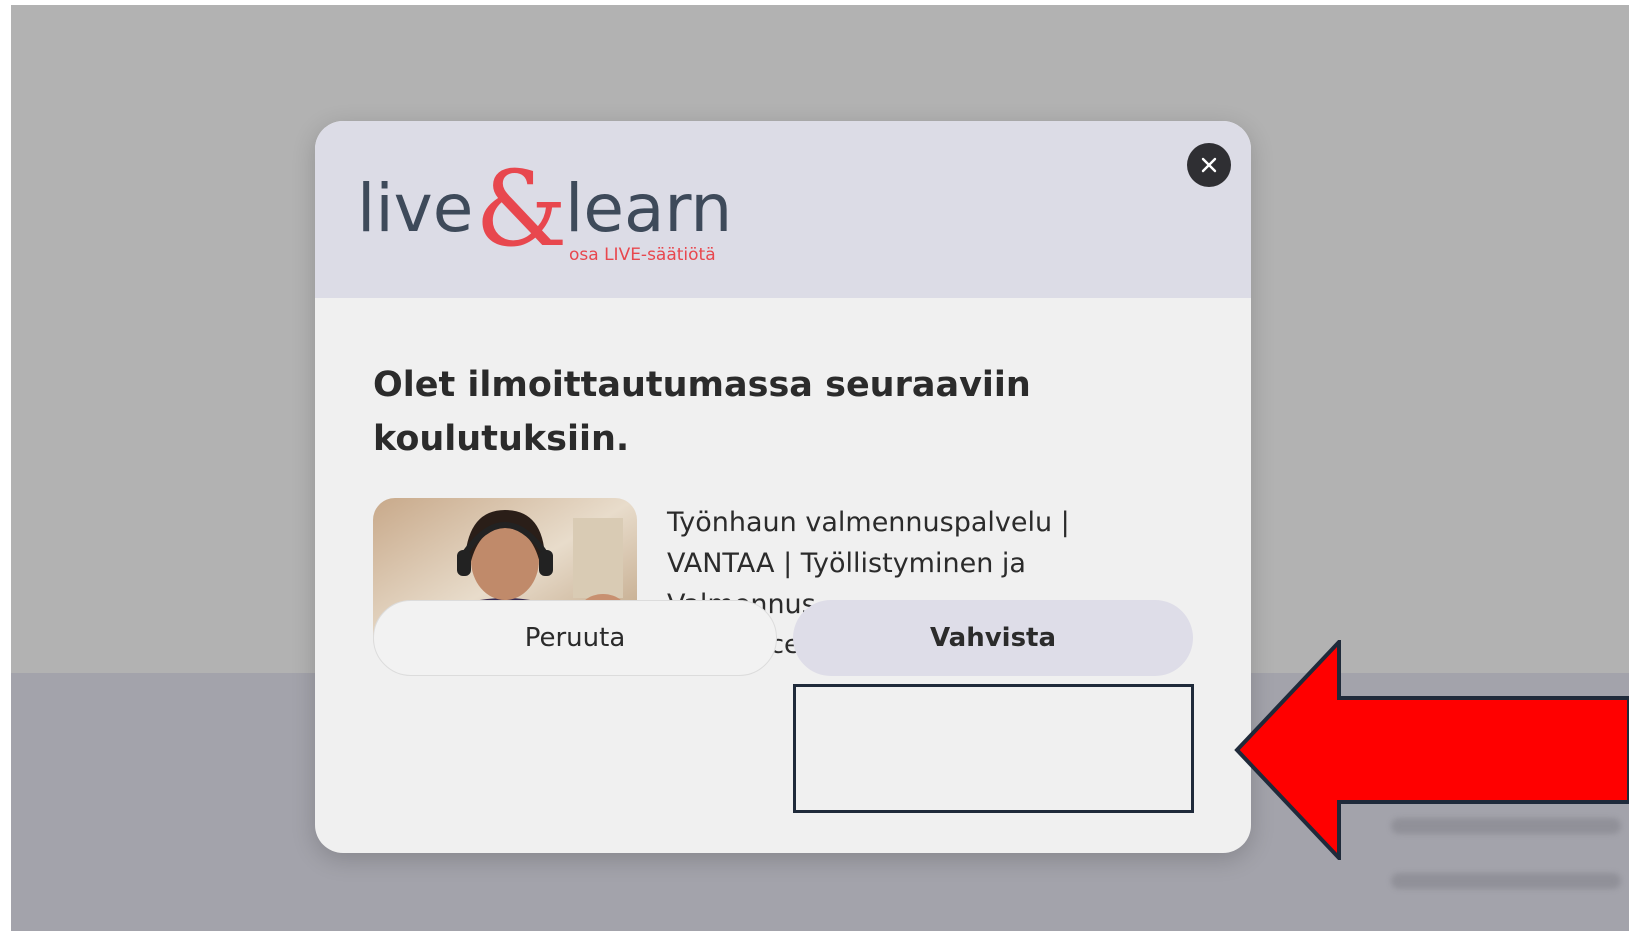 The height and width of the screenshot is (931, 1629). I want to click on svg-text: live, so click(415, 208).